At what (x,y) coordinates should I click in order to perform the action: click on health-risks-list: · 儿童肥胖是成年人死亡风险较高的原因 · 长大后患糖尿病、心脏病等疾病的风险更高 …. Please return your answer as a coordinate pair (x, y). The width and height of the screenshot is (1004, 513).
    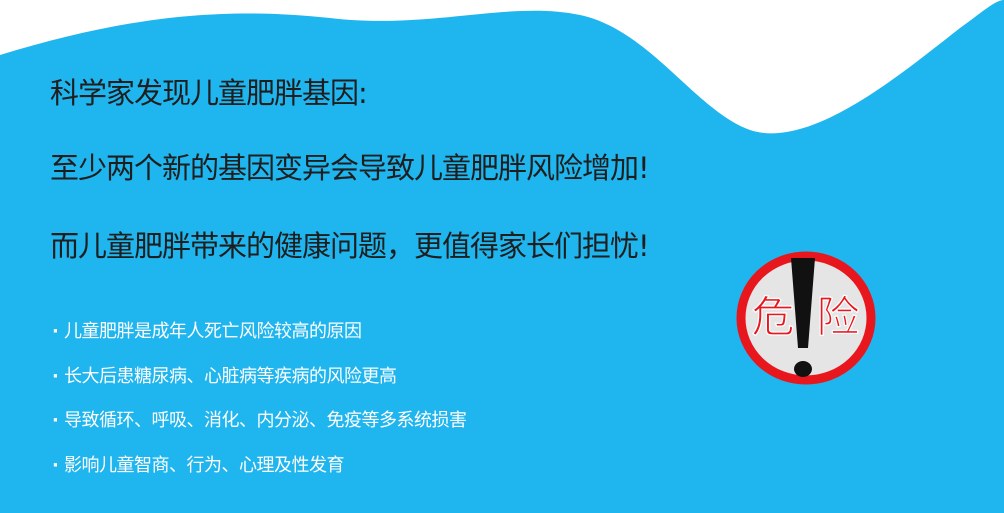
    Looking at the image, I should click on (259, 409).